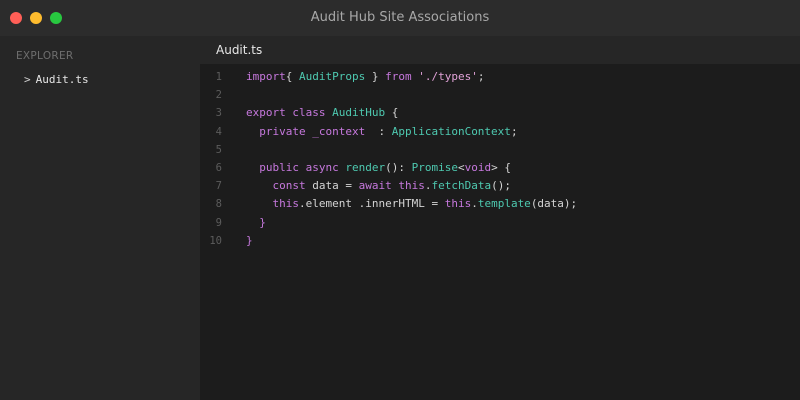 This screenshot has height=400, width=800. What do you see at coordinates (378, 131) in the screenshot?
I see `code-token: :` at bounding box center [378, 131].